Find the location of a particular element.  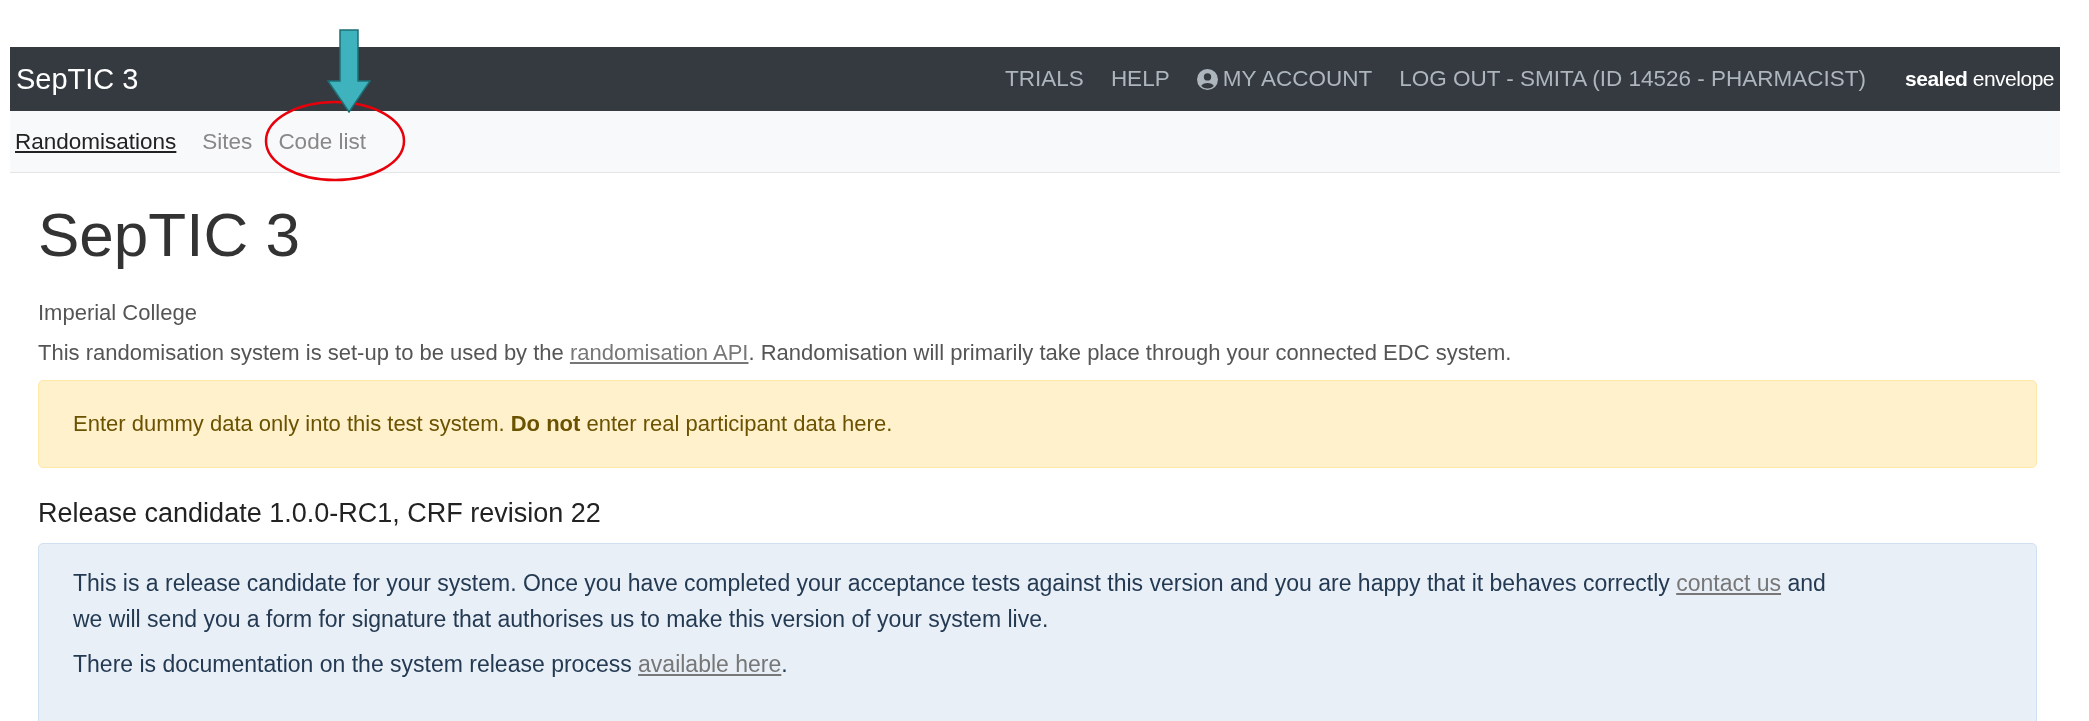

nav-link: TRIALS is located at coordinates (1044, 79).